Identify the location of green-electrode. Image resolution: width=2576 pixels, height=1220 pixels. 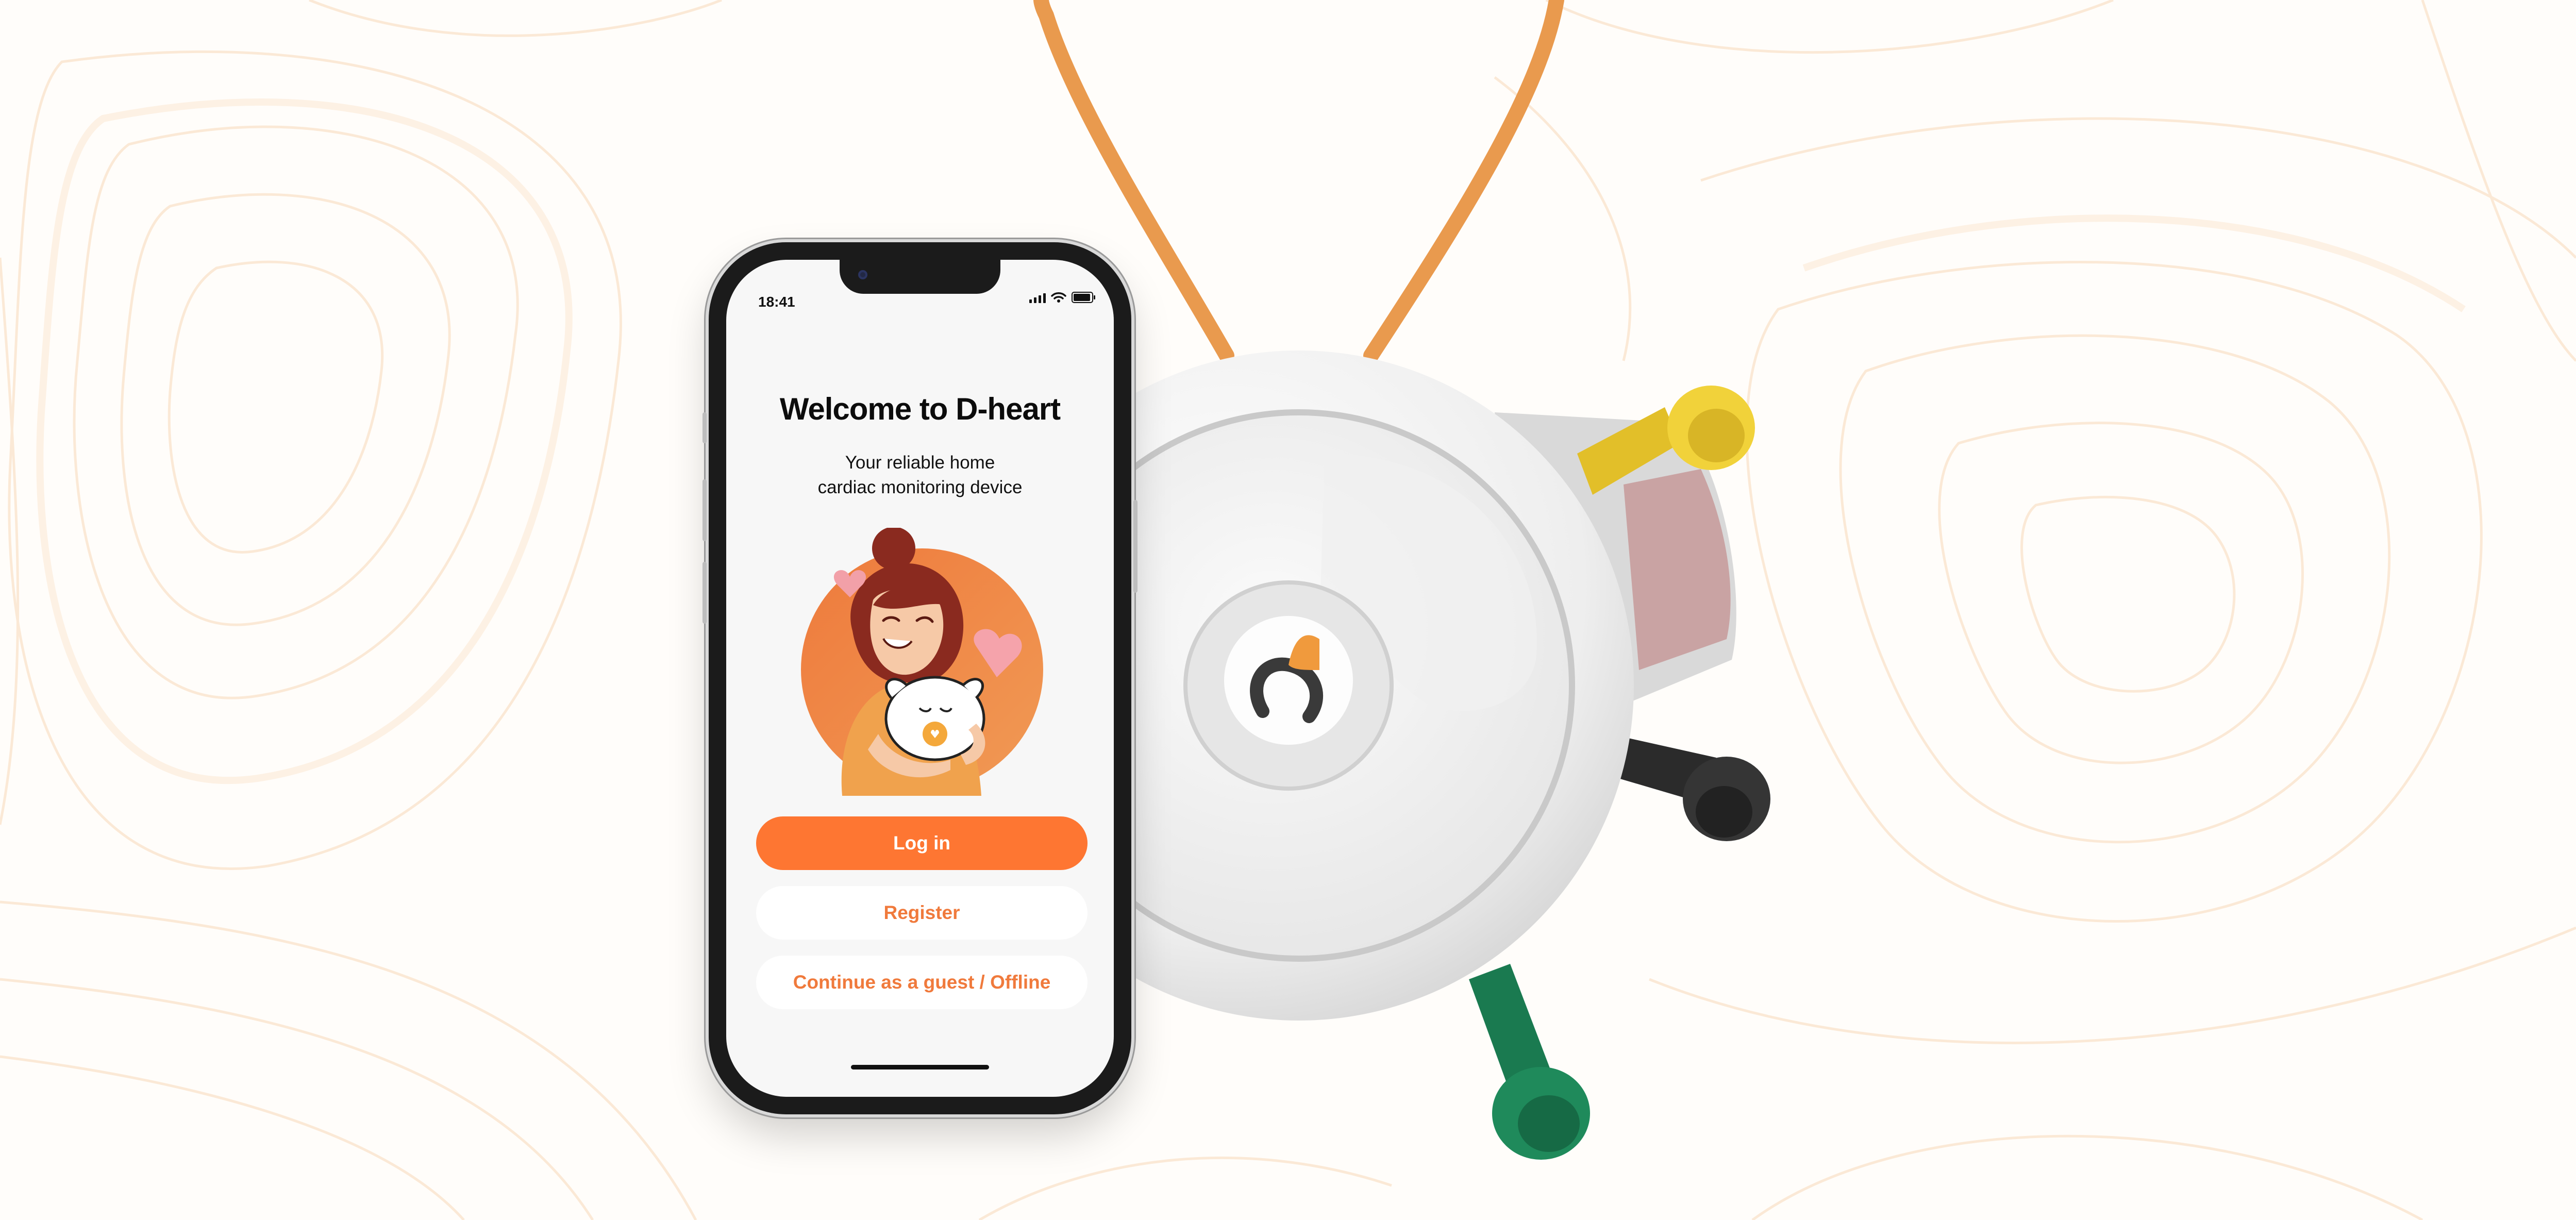
(1529, 1062).